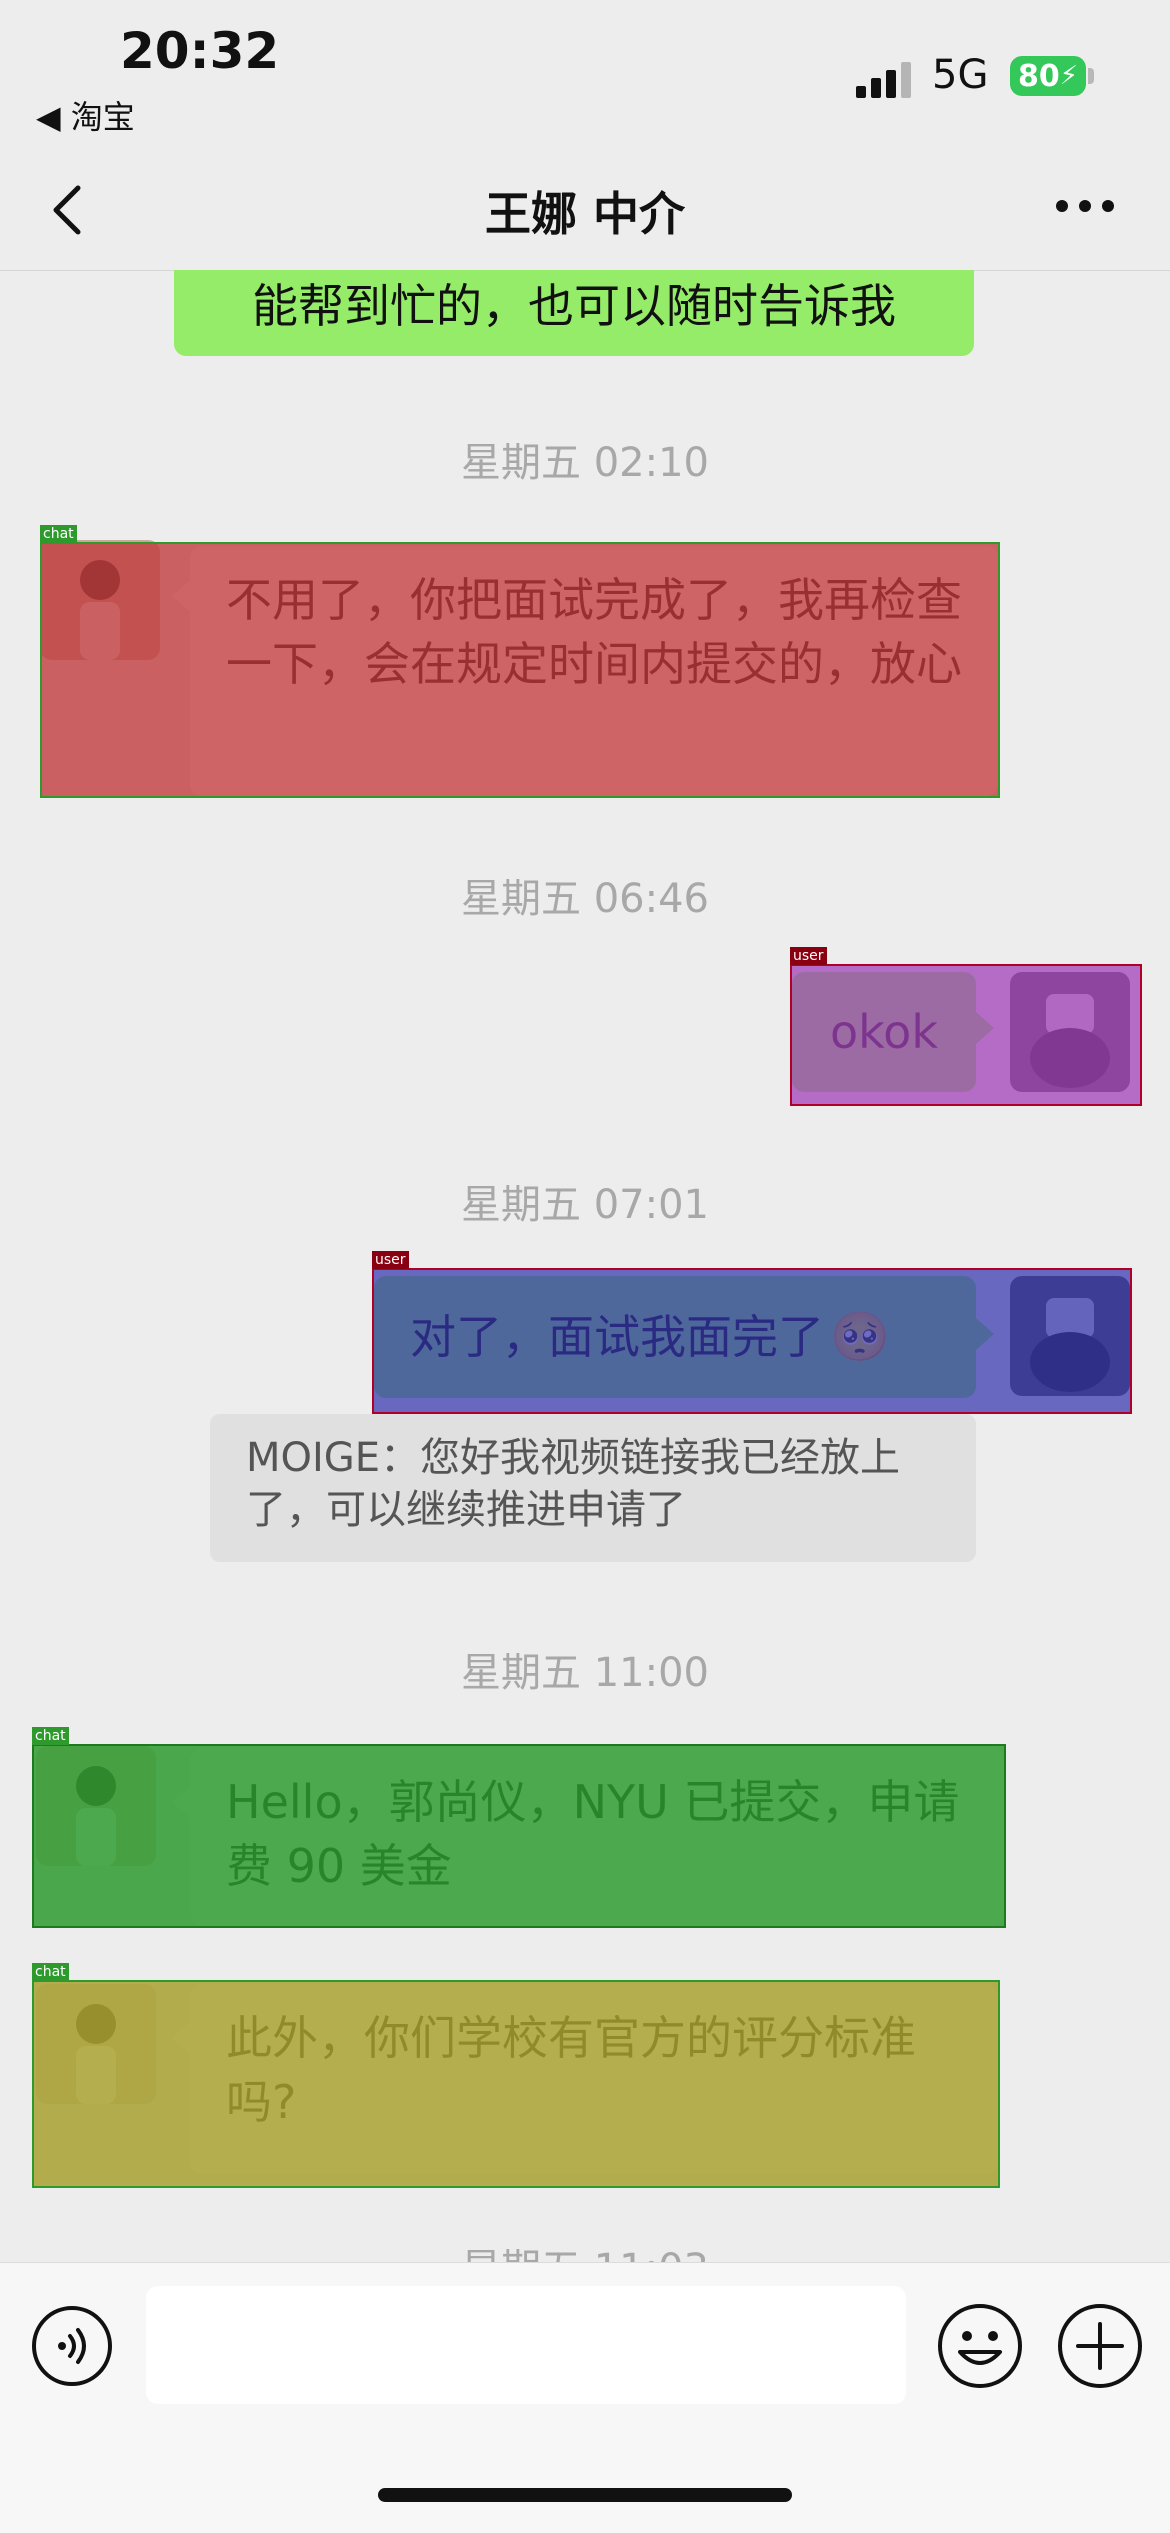 The height and width of the screenshot is (2533, 1170). Describe the element at coordinates (960, 75) in the screenshot. I see `network-type: 5G` at that location.